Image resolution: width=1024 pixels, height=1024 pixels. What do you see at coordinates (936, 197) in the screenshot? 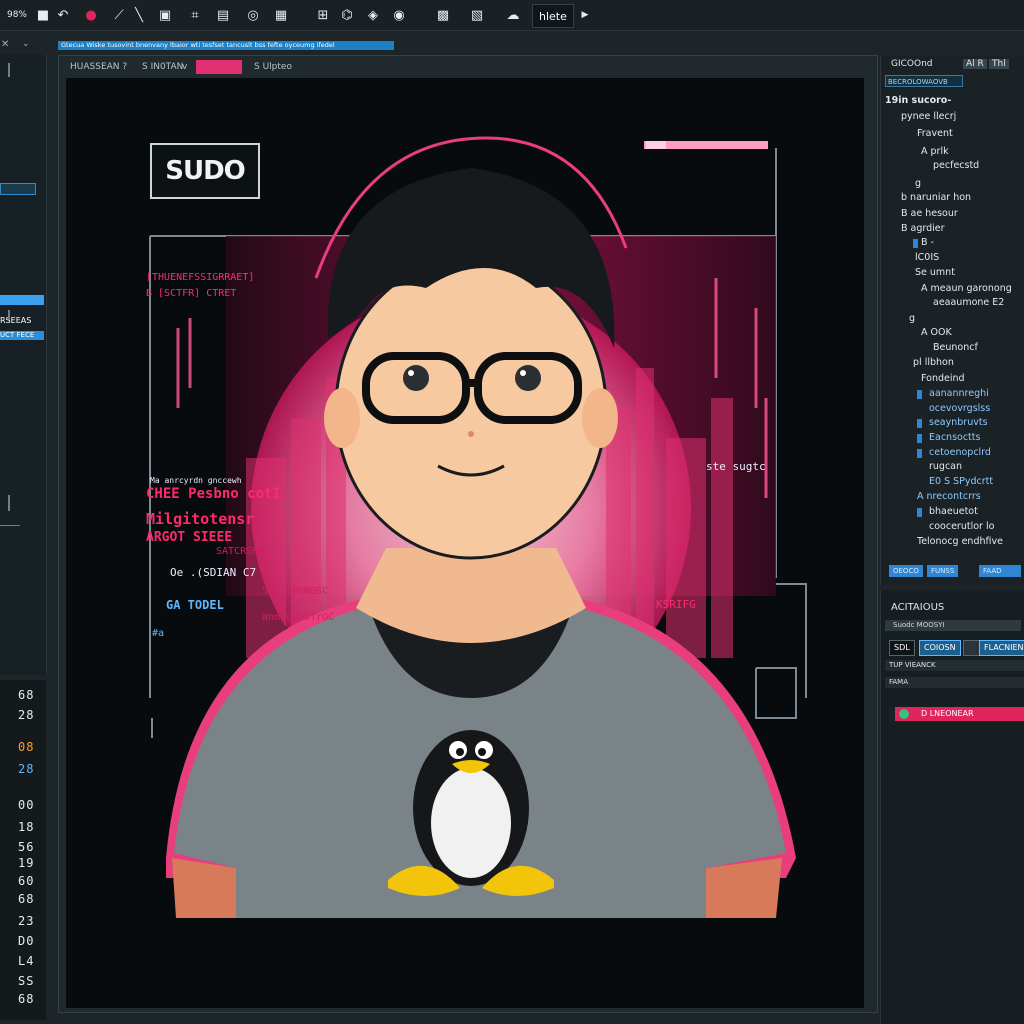
I see `tree-item: b naruniar hon` at bounding box center [936, 197].